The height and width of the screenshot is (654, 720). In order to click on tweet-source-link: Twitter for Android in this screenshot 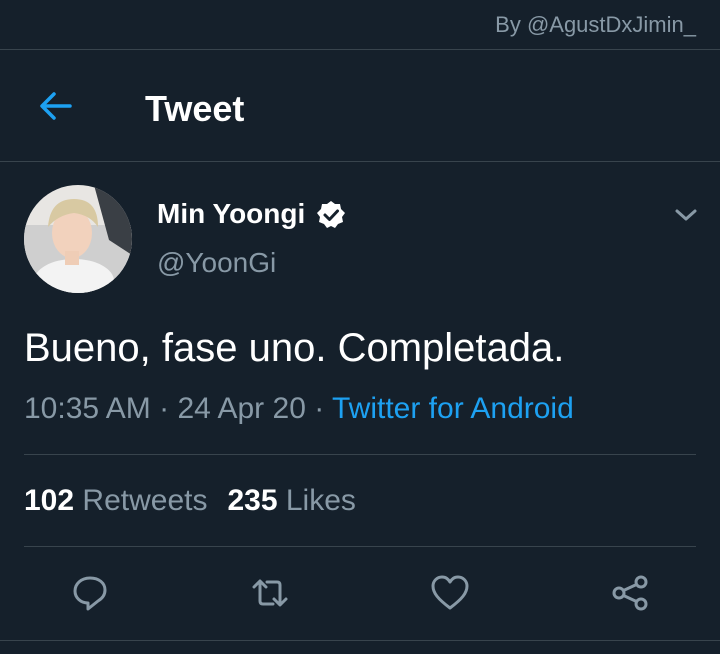, I will do `click(453, 408)`.